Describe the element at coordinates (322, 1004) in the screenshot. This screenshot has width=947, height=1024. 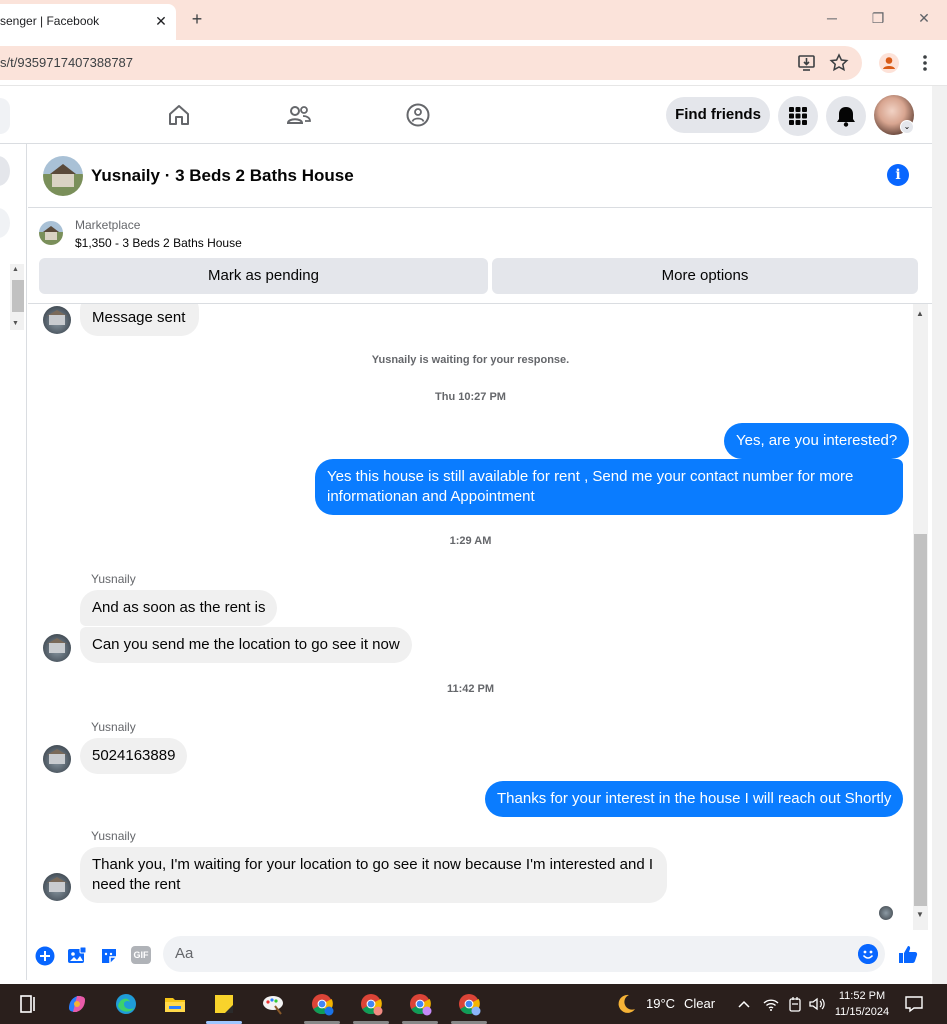
I see `chrome-profile-a-icon` at that location.